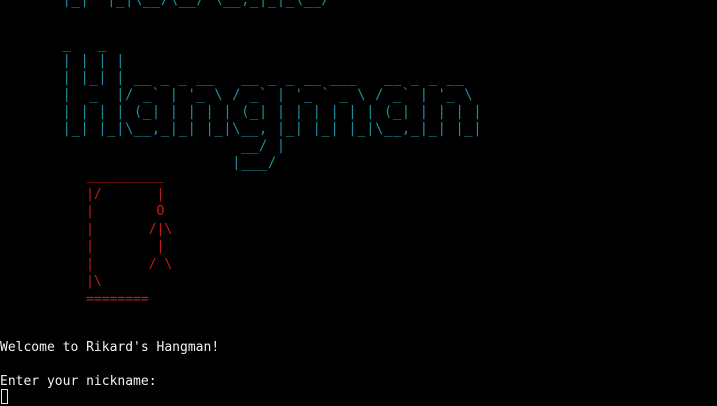 The image size is (717, 406). I want to click on welcome-message: Welcome to Rikard's Hangman!, so click(110, 347).